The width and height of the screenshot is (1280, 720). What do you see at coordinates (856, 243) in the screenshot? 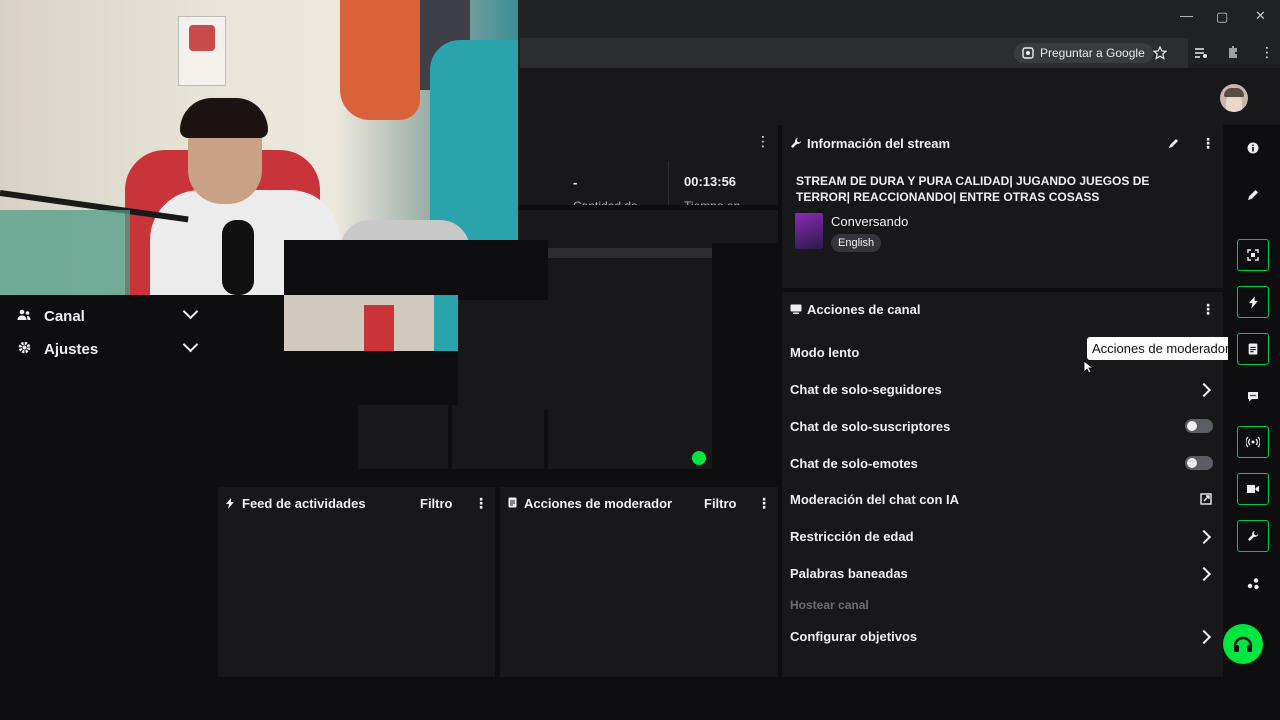
I see `tag-pill: English` at bounding box center [856, 243].